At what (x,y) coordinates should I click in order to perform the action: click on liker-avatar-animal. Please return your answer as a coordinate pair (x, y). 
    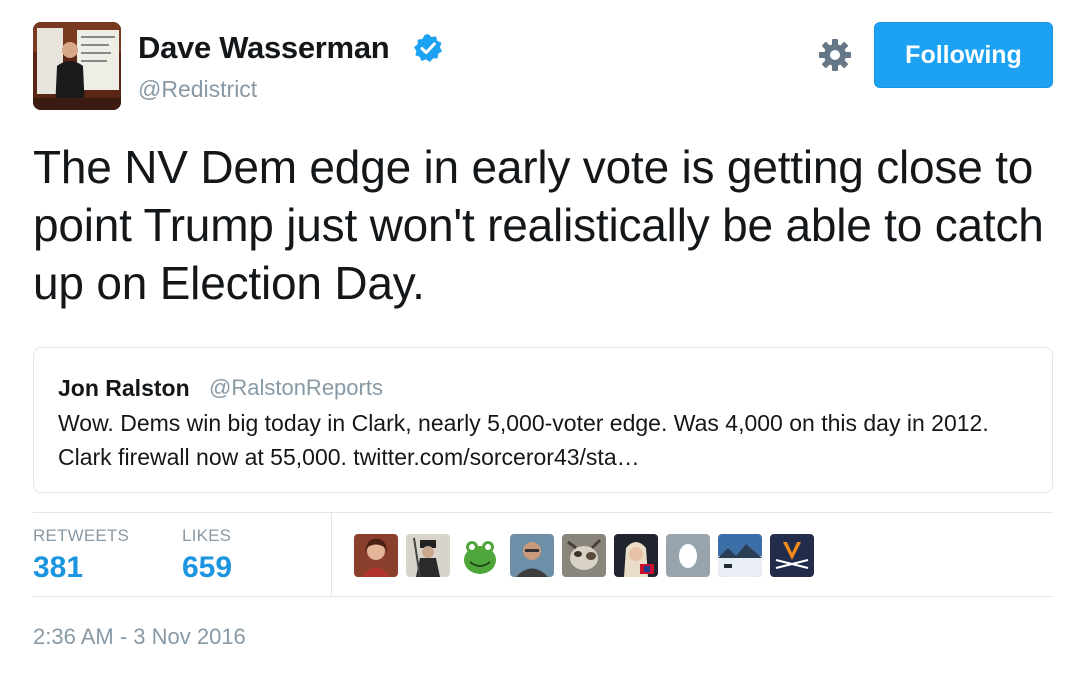
    Looking at the image, I should click on (584, 555).